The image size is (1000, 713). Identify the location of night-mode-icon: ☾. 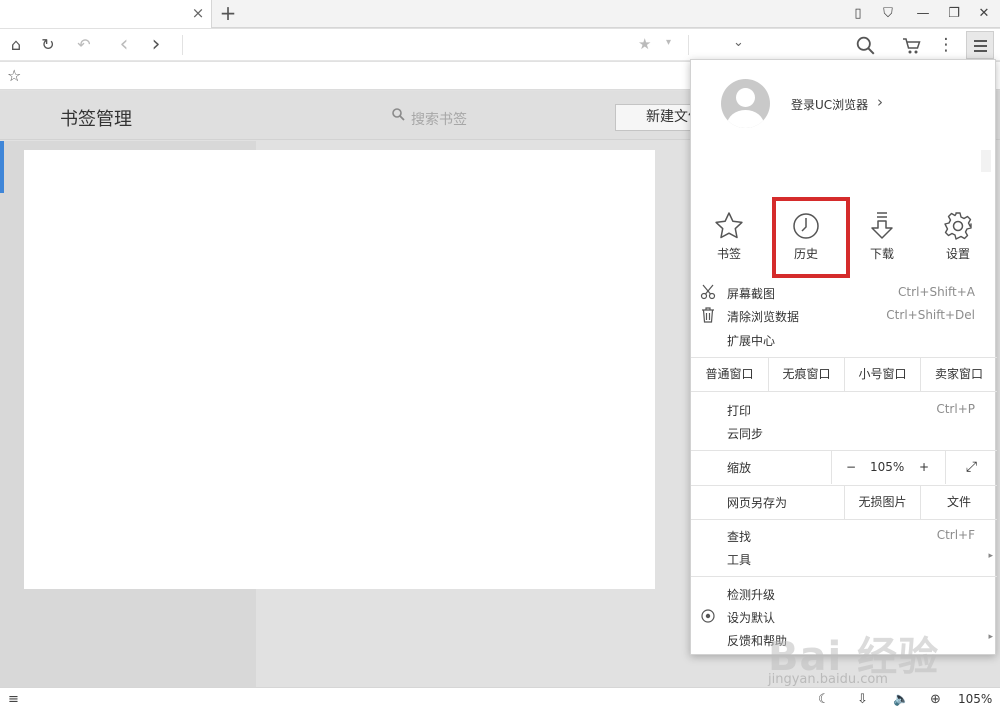
(824, 700).